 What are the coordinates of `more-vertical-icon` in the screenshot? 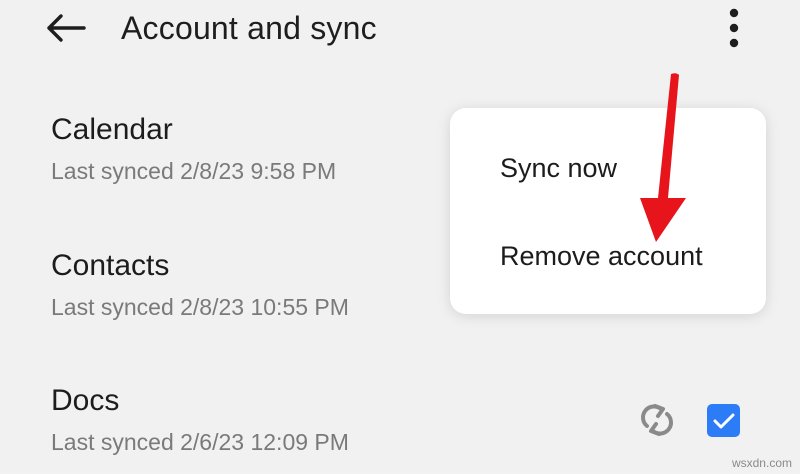 It's located at (734, 28).